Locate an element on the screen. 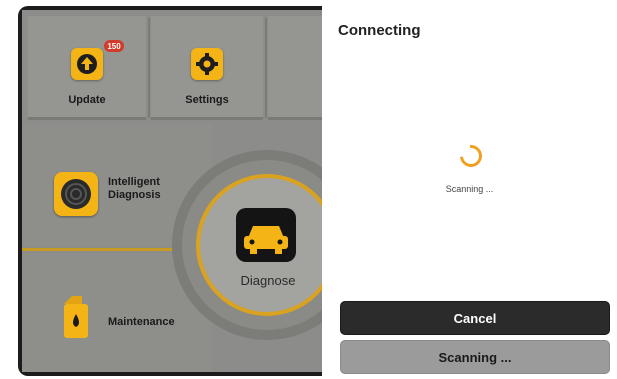 This screenshot has width=617, height=379. update-badge: 150 is located at coordinates (114, 46).